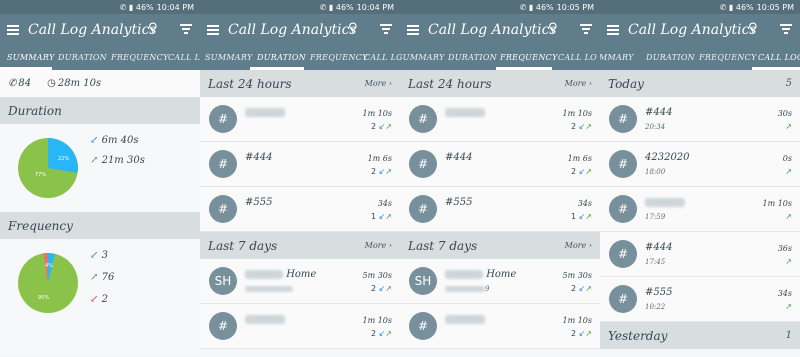 This screenshot has height=357, width=800. What do you see at coordinates (784, 248) in the screenshot?
I see `call-duration: 36s` at bounding box center [784, 248].